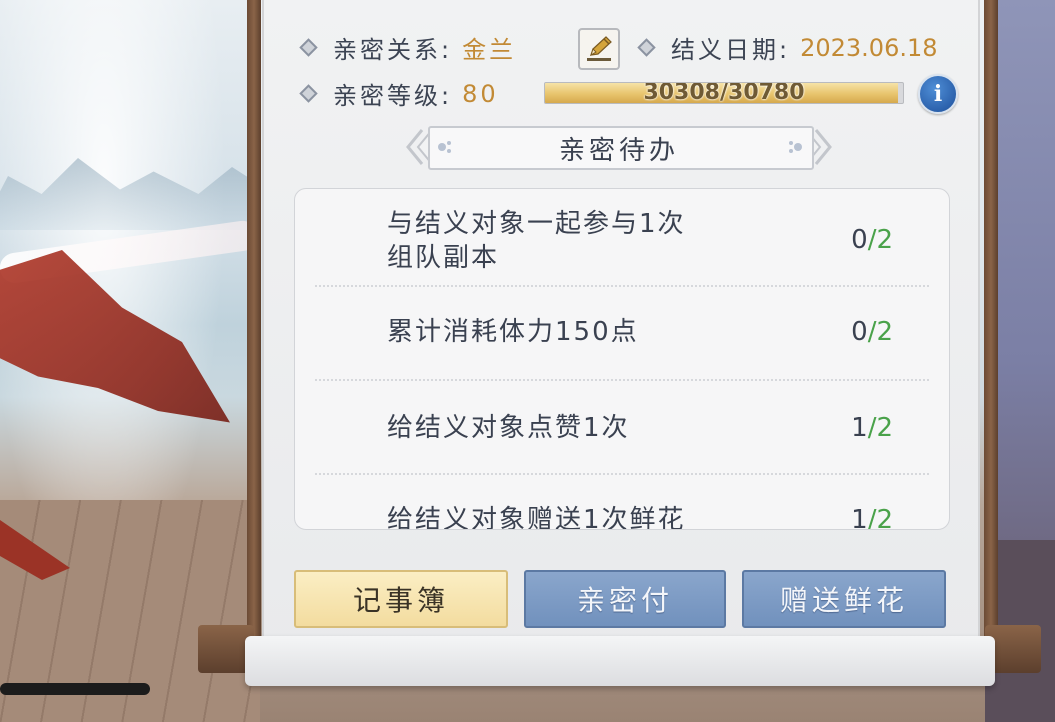 This screenshot has width=1055, height=722. I want to click on section-banner: 亲密待办, so click(619, 147).